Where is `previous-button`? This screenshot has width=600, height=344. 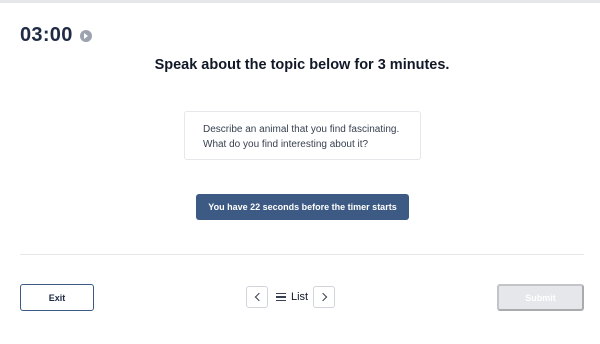
previous-button is located at coordinates (257, 297).